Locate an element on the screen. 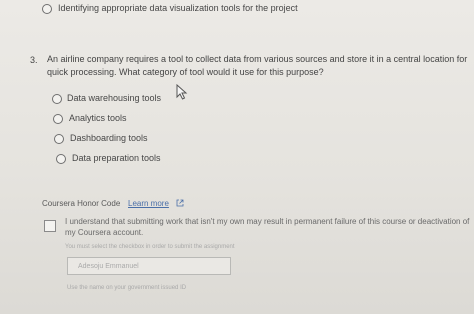  question-number: 3. is located at coordinates (34, 60).